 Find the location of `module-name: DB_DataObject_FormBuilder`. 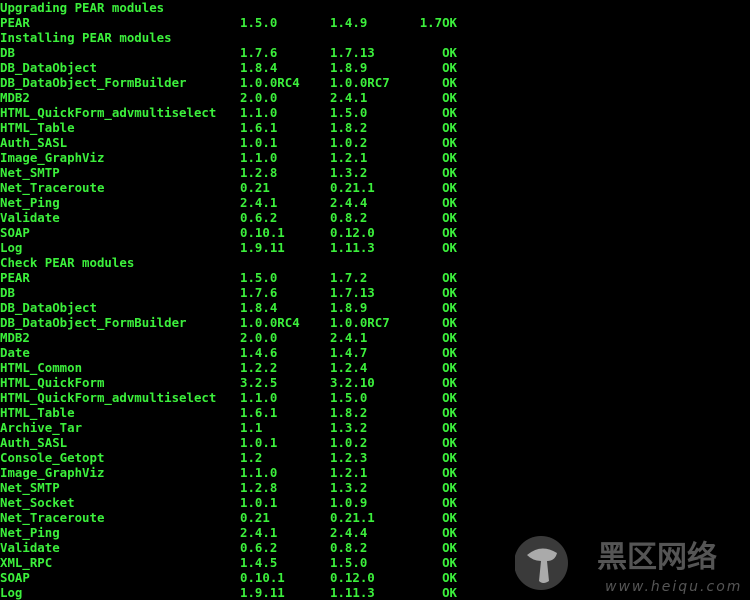

module-name: DB_DataObject_FormBuilder is located at coordinates (93, 82).